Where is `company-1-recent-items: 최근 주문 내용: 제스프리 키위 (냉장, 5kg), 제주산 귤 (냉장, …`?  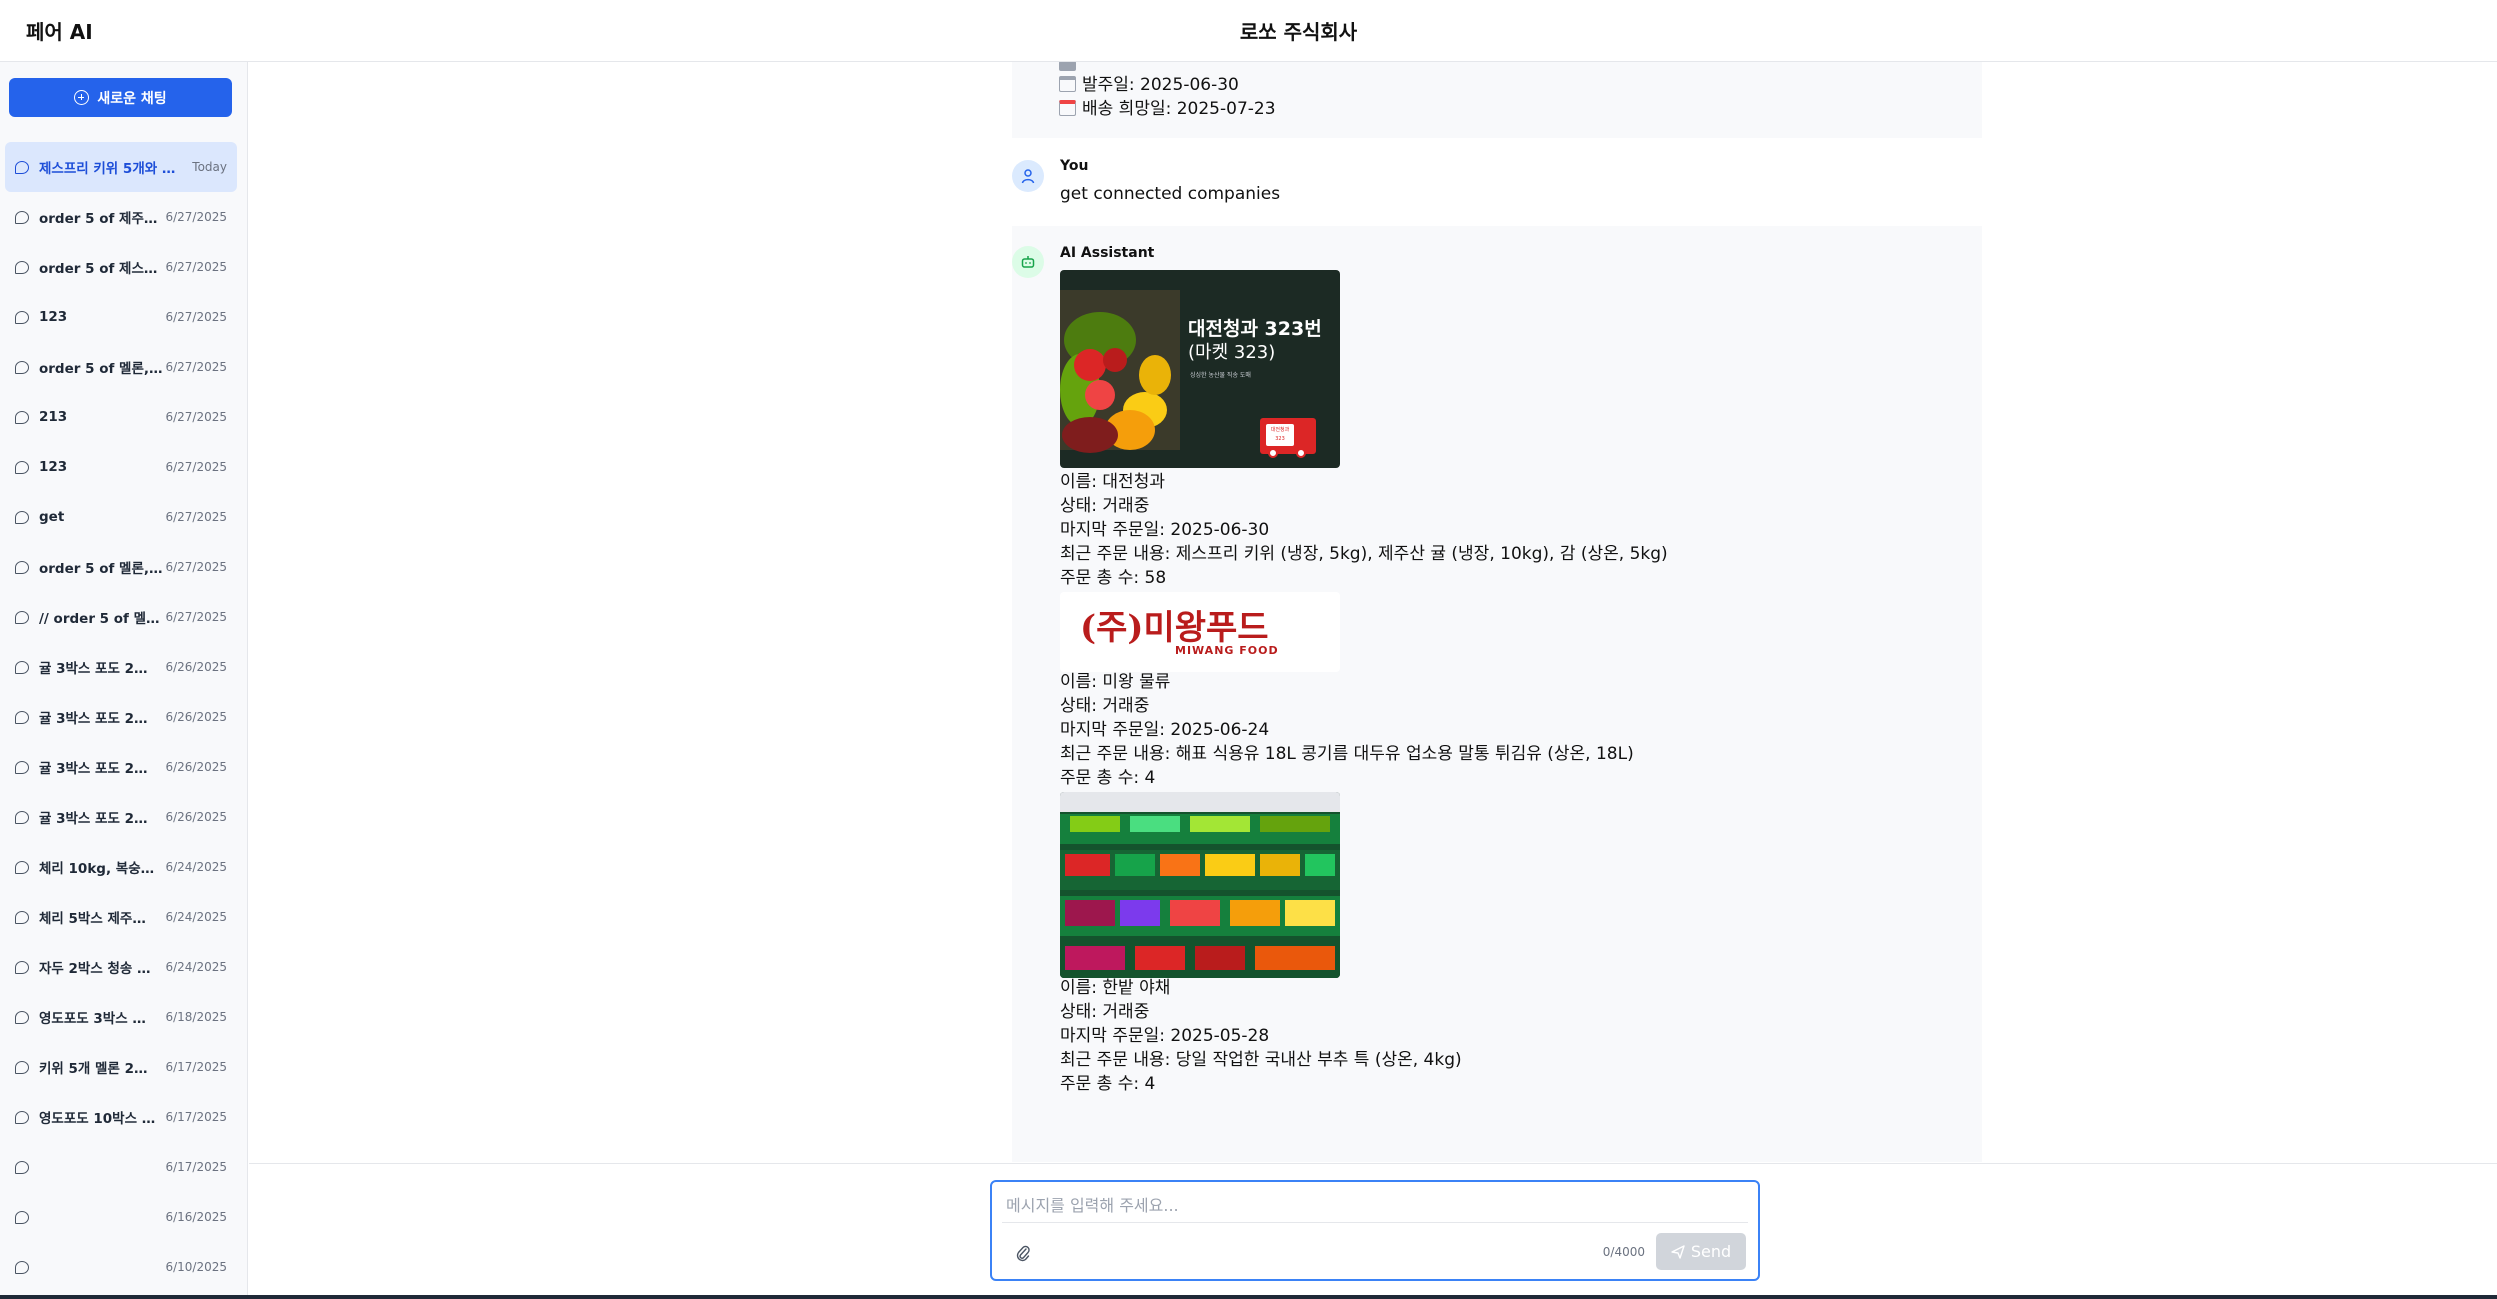
company-1-recent-items: 최근 주문 내용: 제스프리 키위 (냉장, 5kg), 제주산 귤 (냉장, … is located at coordinates (1364, 554).